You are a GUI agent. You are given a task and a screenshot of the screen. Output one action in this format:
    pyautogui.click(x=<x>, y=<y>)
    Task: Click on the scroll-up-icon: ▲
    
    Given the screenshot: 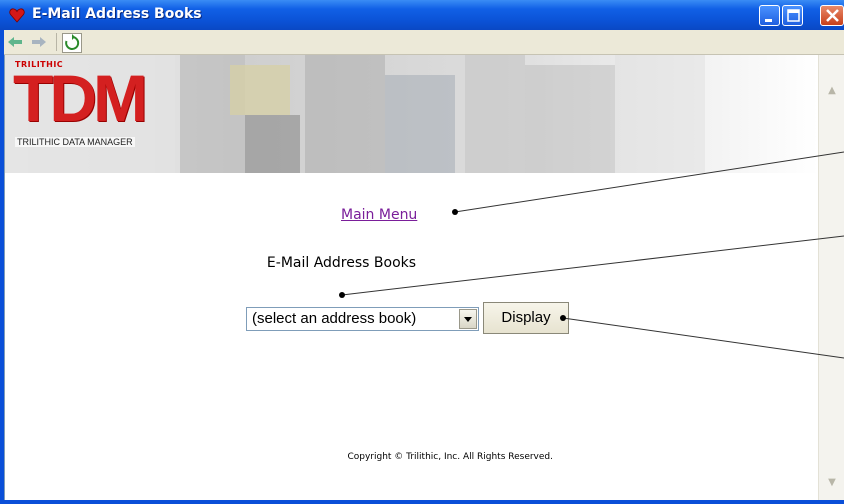 What is the action you would take?
    pyautogui.click(x=832, y=91)
    